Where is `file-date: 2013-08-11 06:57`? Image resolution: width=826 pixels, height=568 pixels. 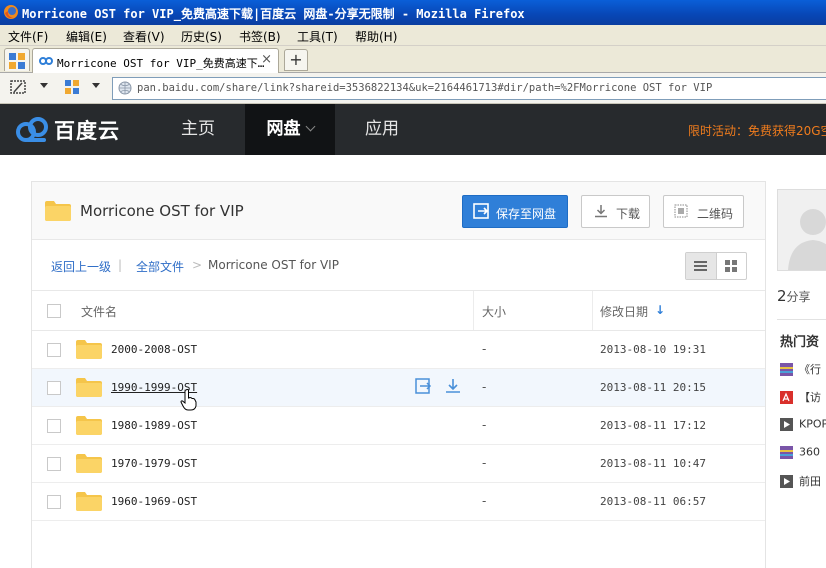 file-date: 2013-08-11 06:57 is located at coordinates (653, 501).